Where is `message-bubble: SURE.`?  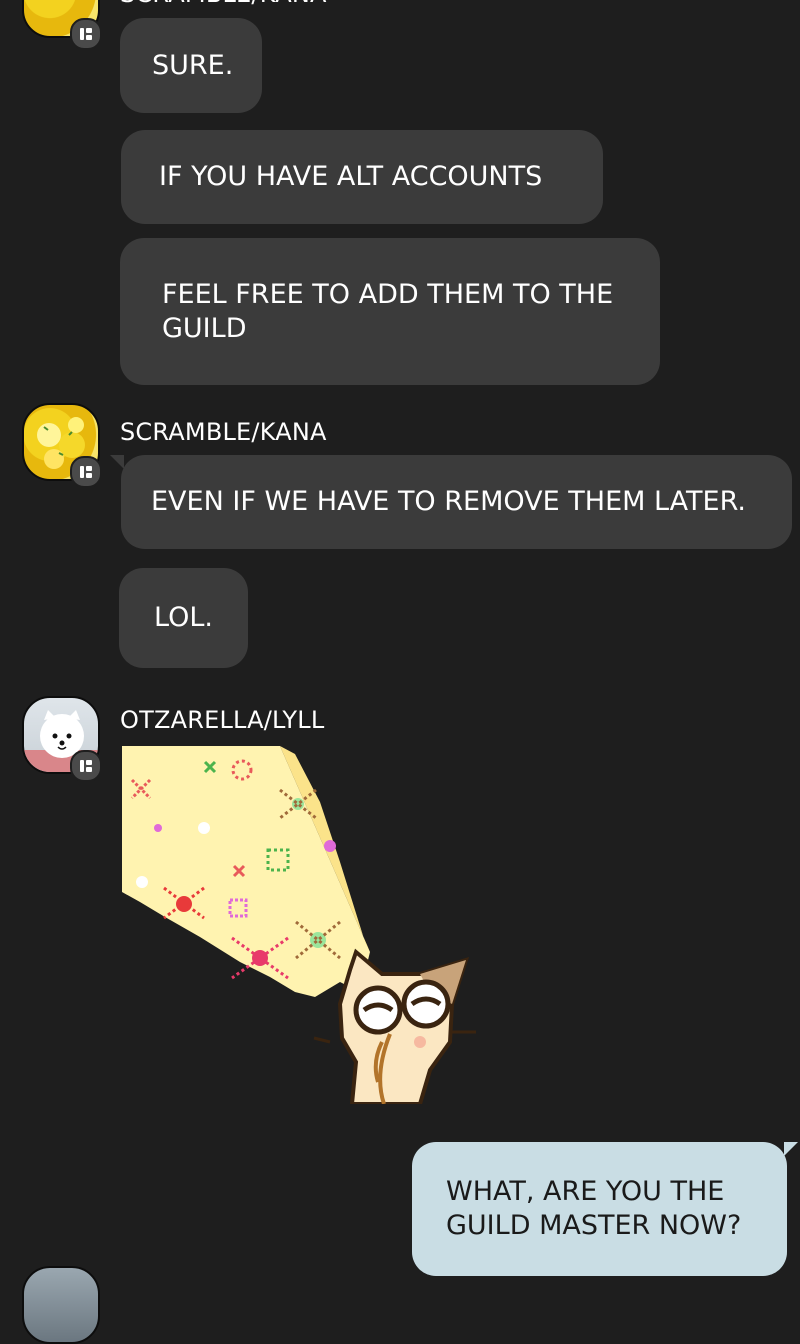
message-bubble: SURE. is located at coordinates (191, 65).